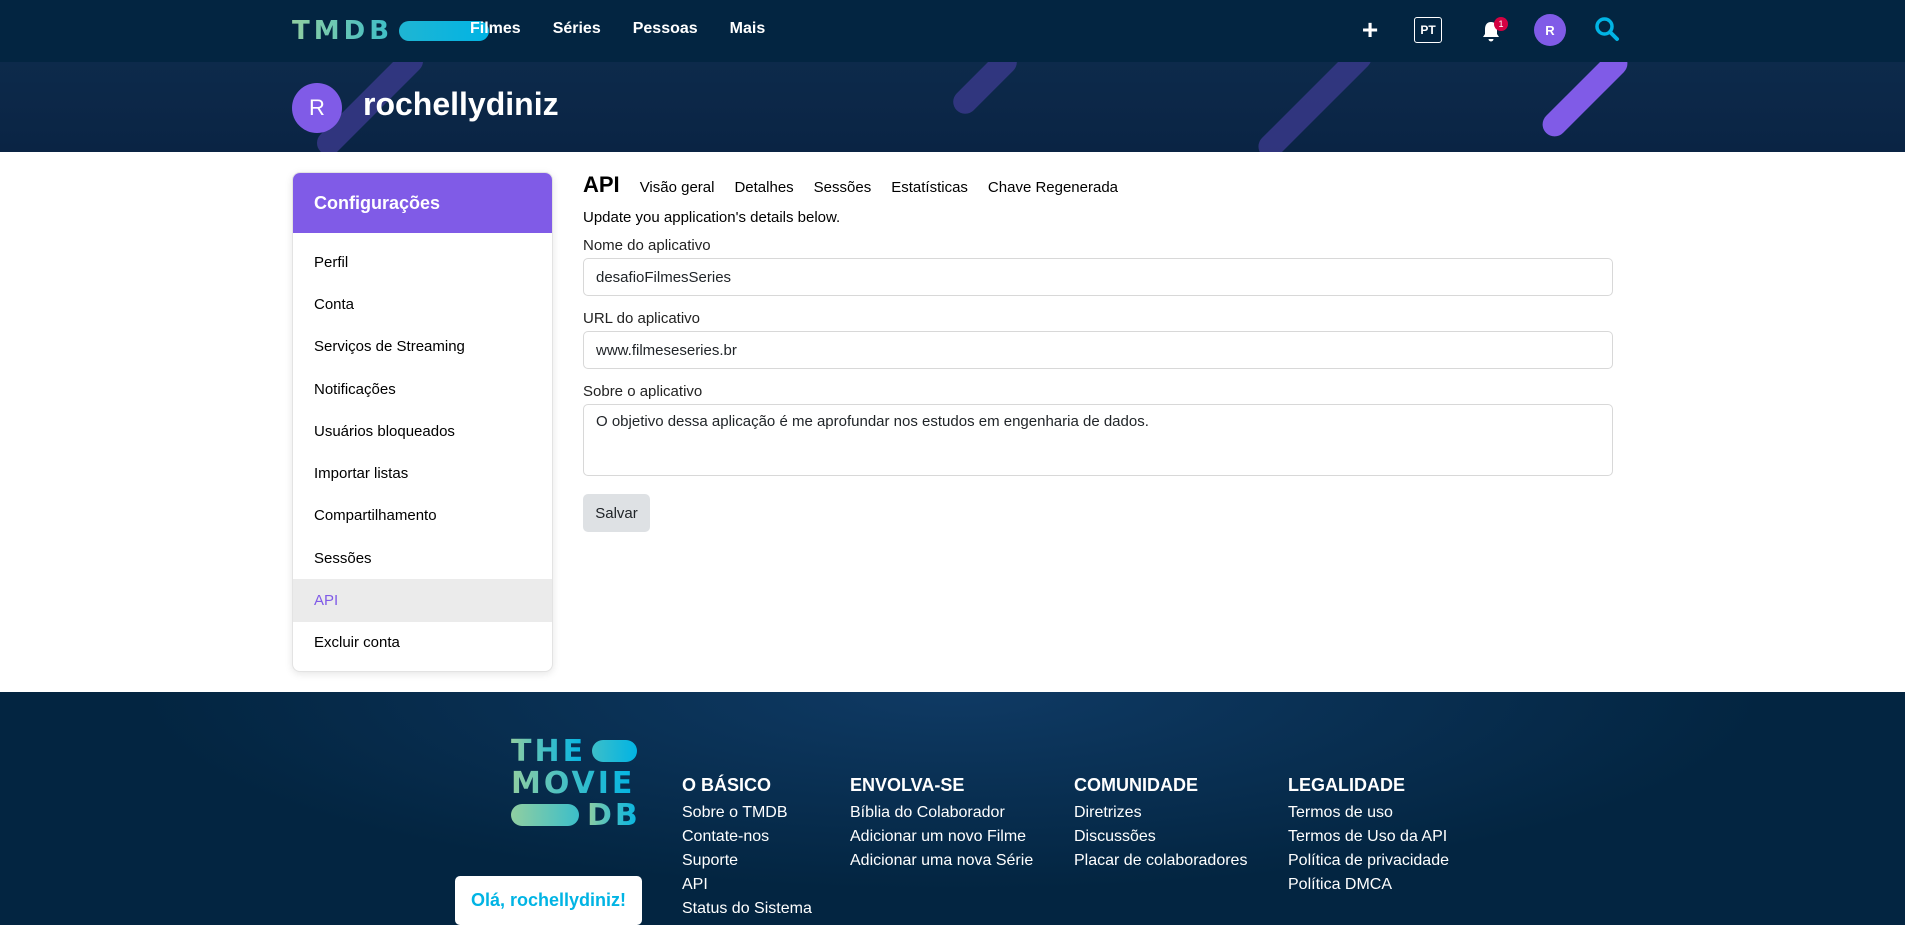 This screenshot has height=925, width=1905. What do you see at coordinates (343, 31) in the screenshot?
I see `logo-text: TMDB` at bounding box center [343, 31].